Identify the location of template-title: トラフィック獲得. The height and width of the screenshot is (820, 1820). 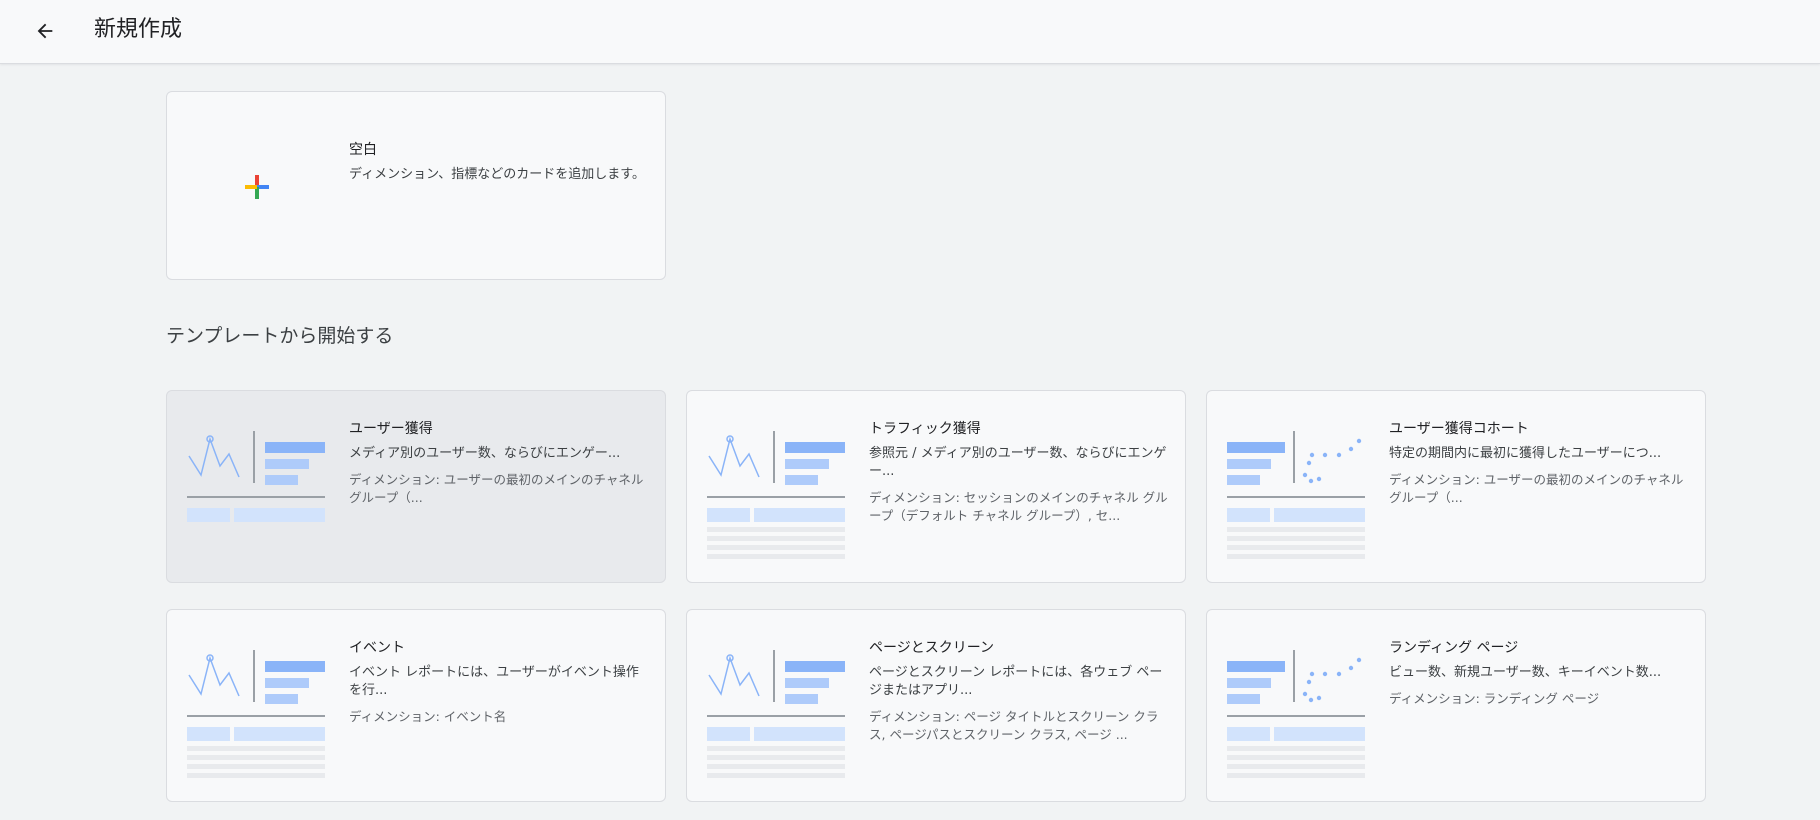
(925, 429).